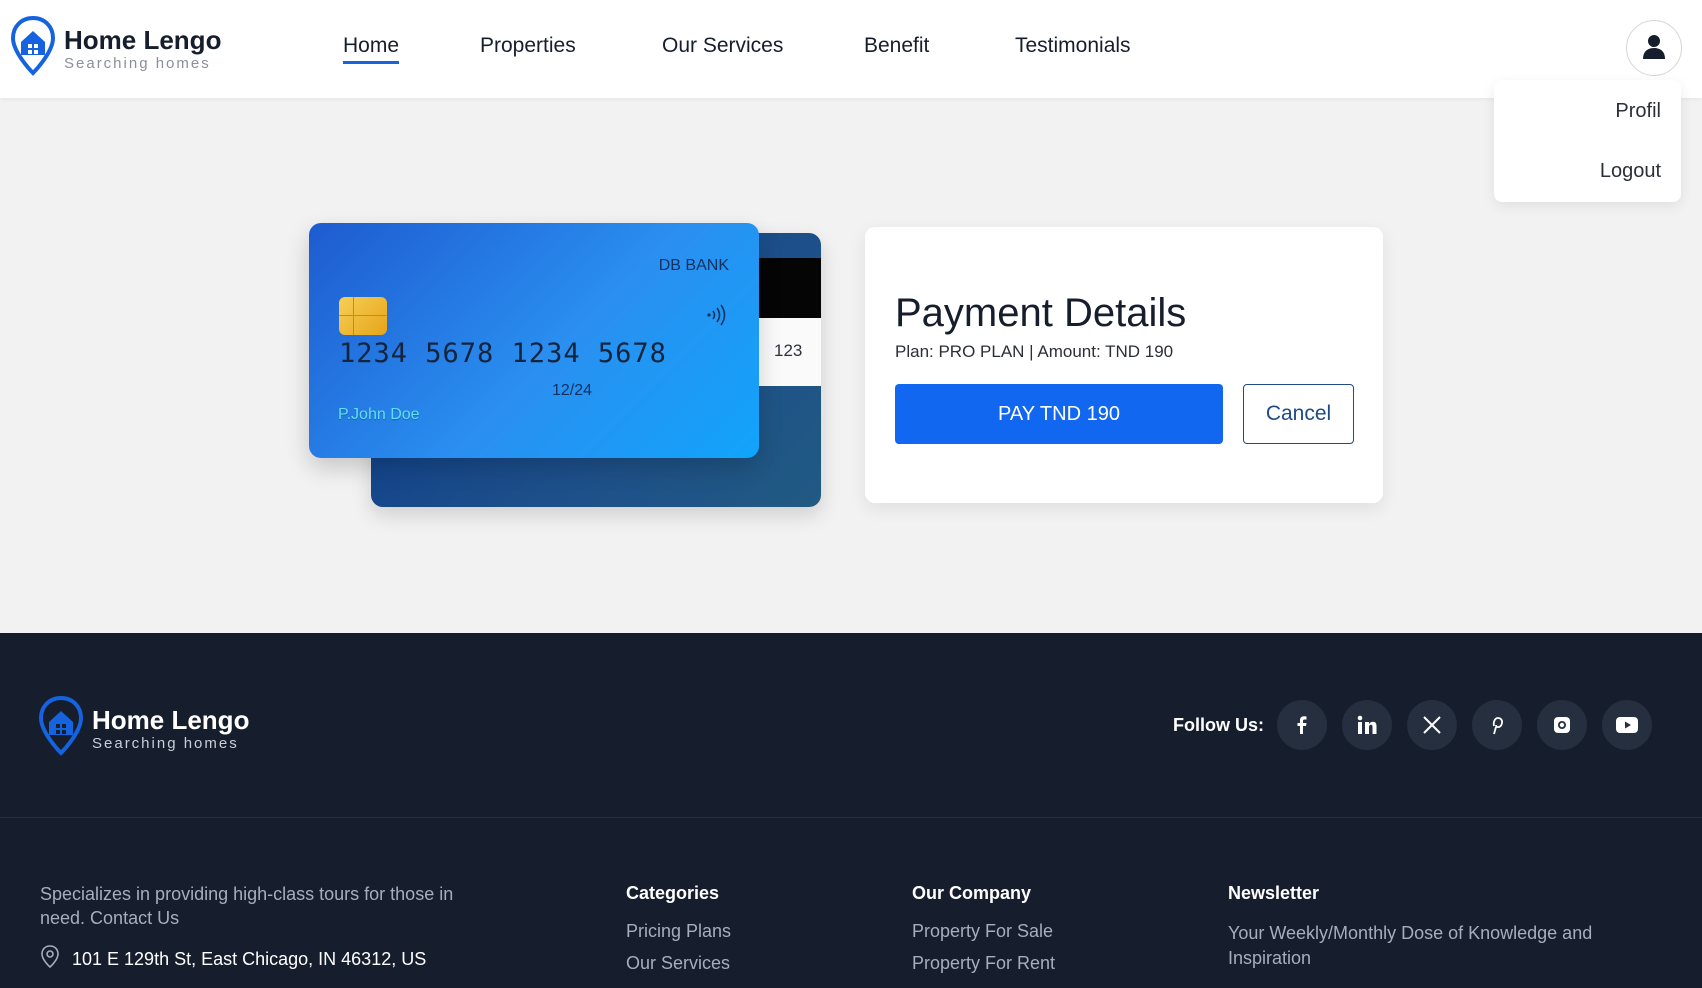 The width and height of the screenshot is (1702, 988). I want to click on user-icon, so click(1654, 48).